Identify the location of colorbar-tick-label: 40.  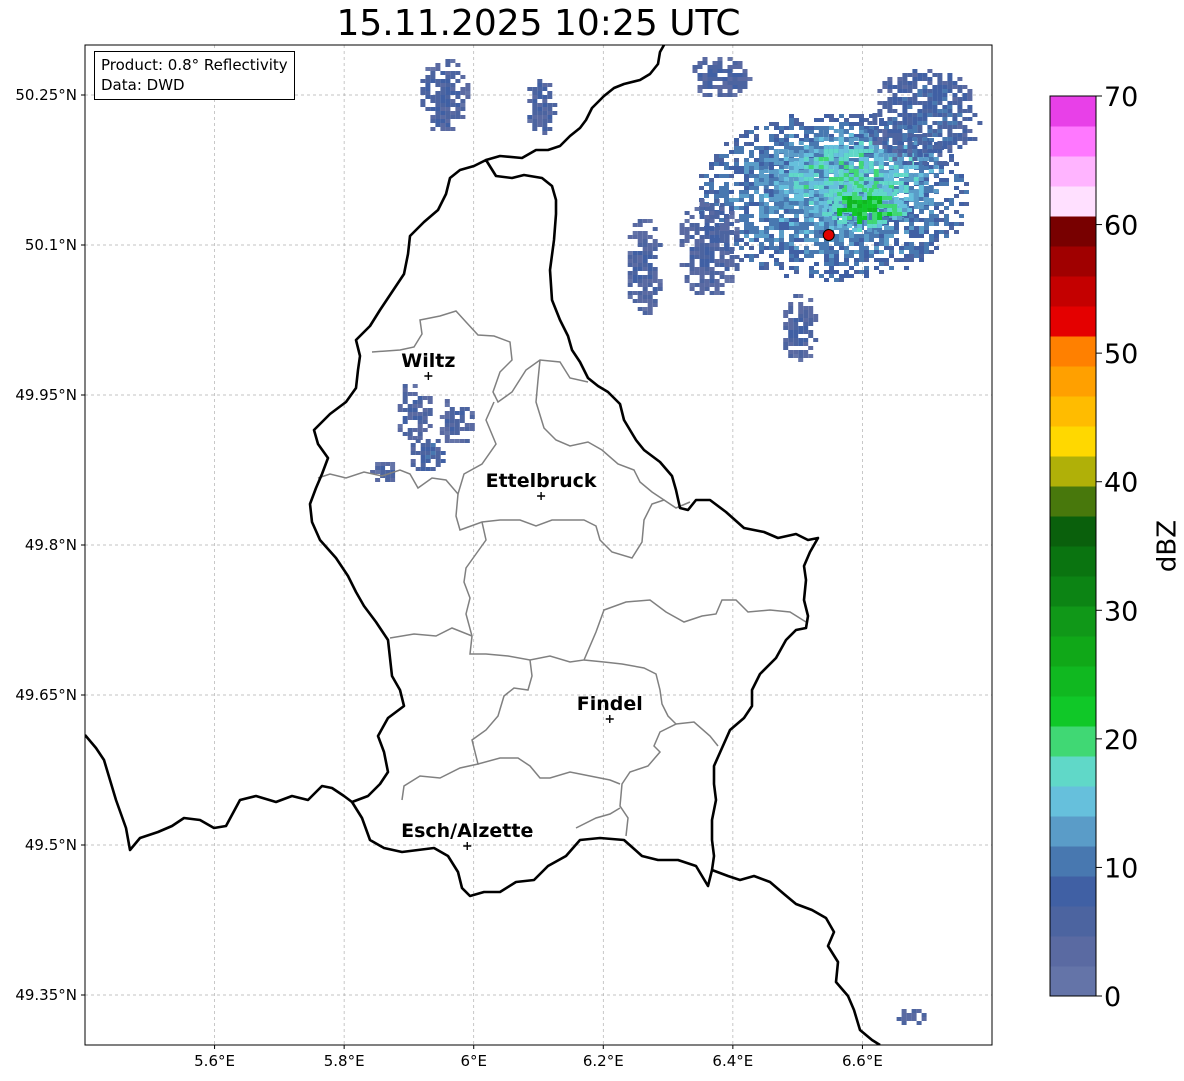
(1121, 483).